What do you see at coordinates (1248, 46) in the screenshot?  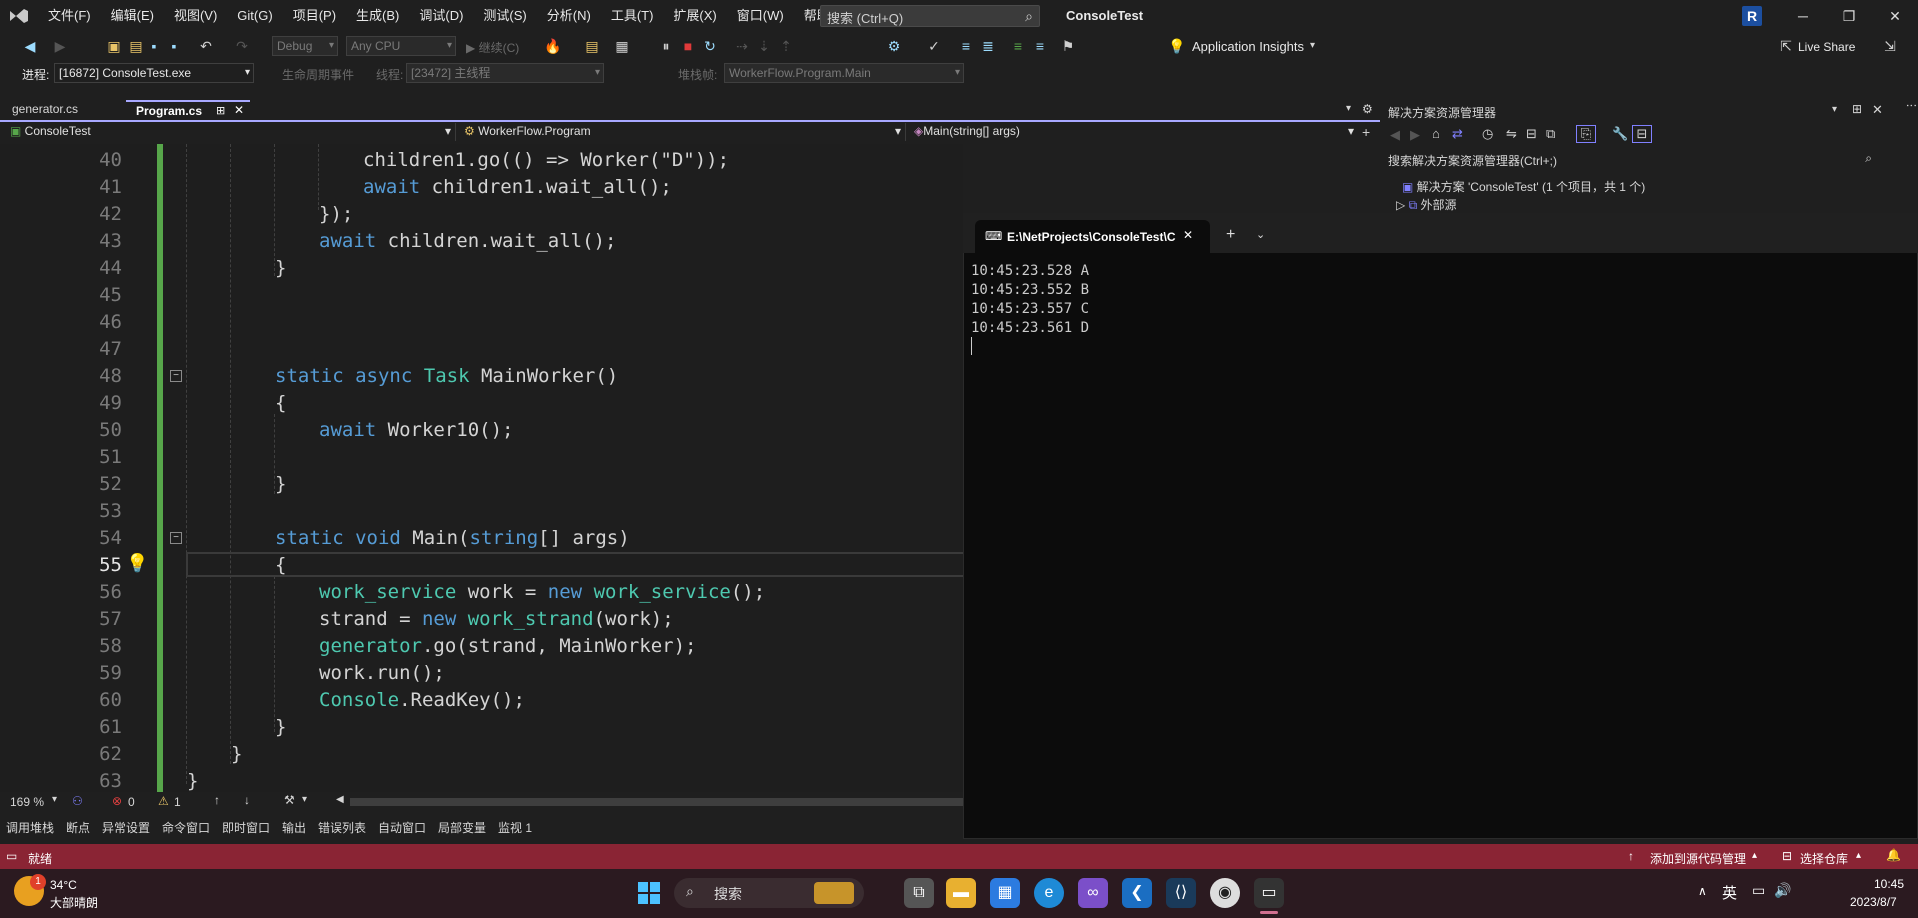 I see `app-insights-button: Application Insights` at bounding box center [1248, 46].